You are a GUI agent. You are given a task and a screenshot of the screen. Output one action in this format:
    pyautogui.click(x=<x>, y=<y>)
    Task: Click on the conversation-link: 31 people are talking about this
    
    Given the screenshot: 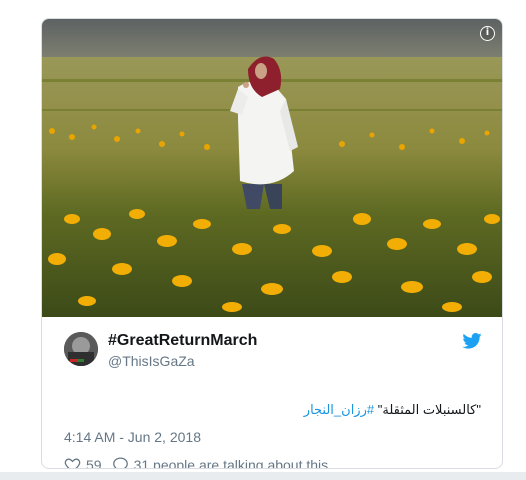 What is the action you would take?
    pyautogui.click(x=231, y=463)
    